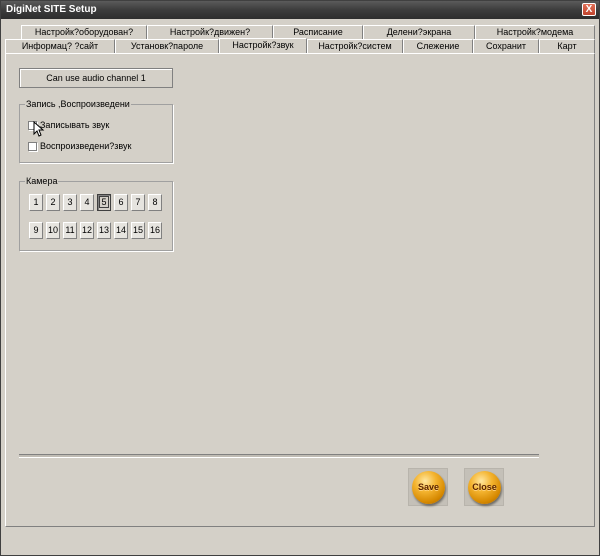 The height and width of the screenshot is (556, 600). I want to click on camera-button-5-selected: 5, so click(104, 202).